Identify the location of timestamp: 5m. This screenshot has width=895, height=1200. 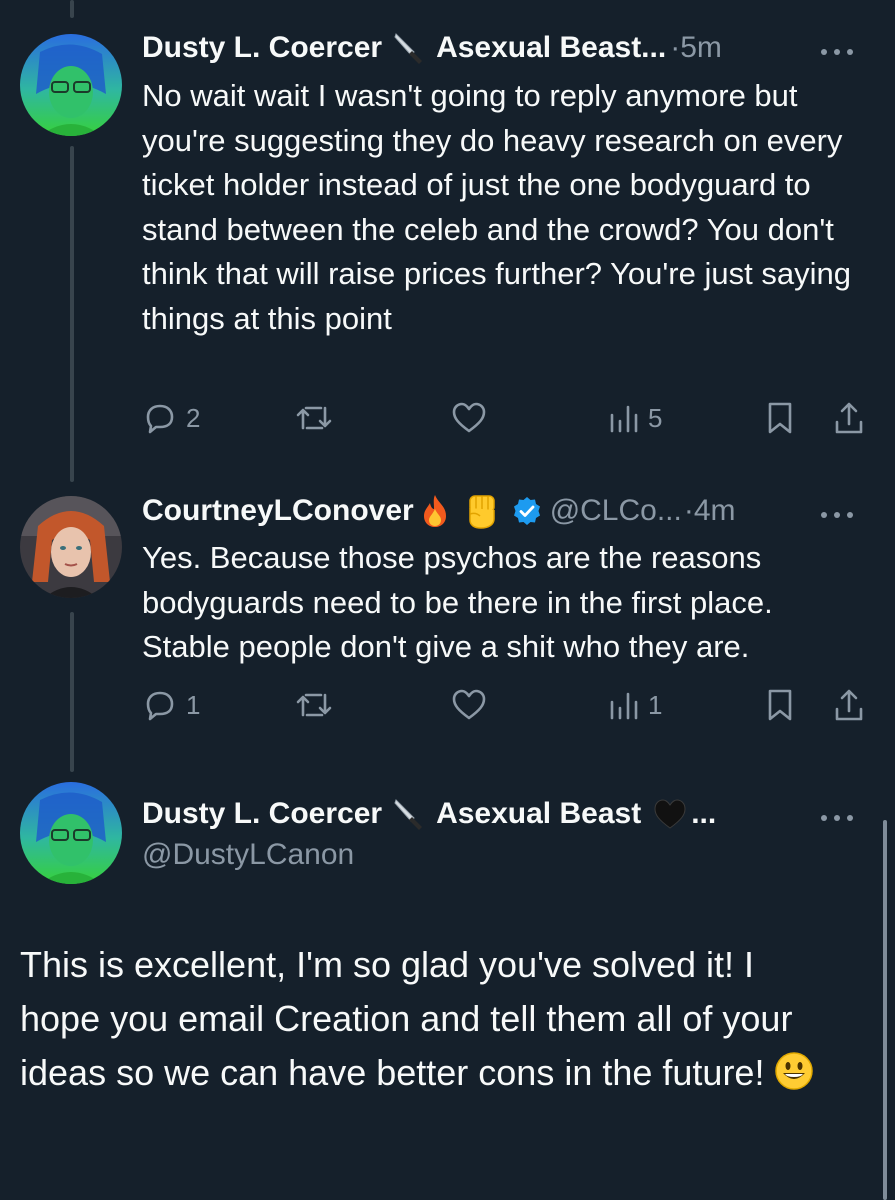
(701, 48).